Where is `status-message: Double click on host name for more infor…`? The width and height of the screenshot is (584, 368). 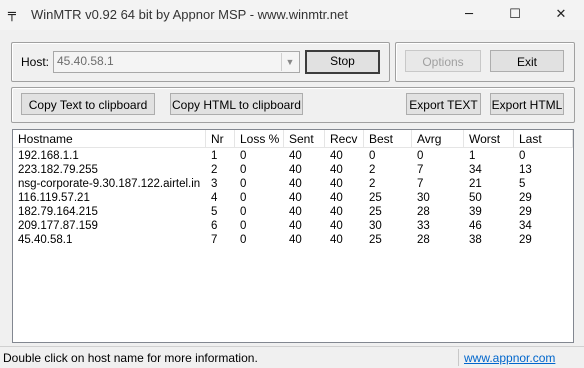
status-message: Double click on host name for more infor… is located at coordinates (130, 358).